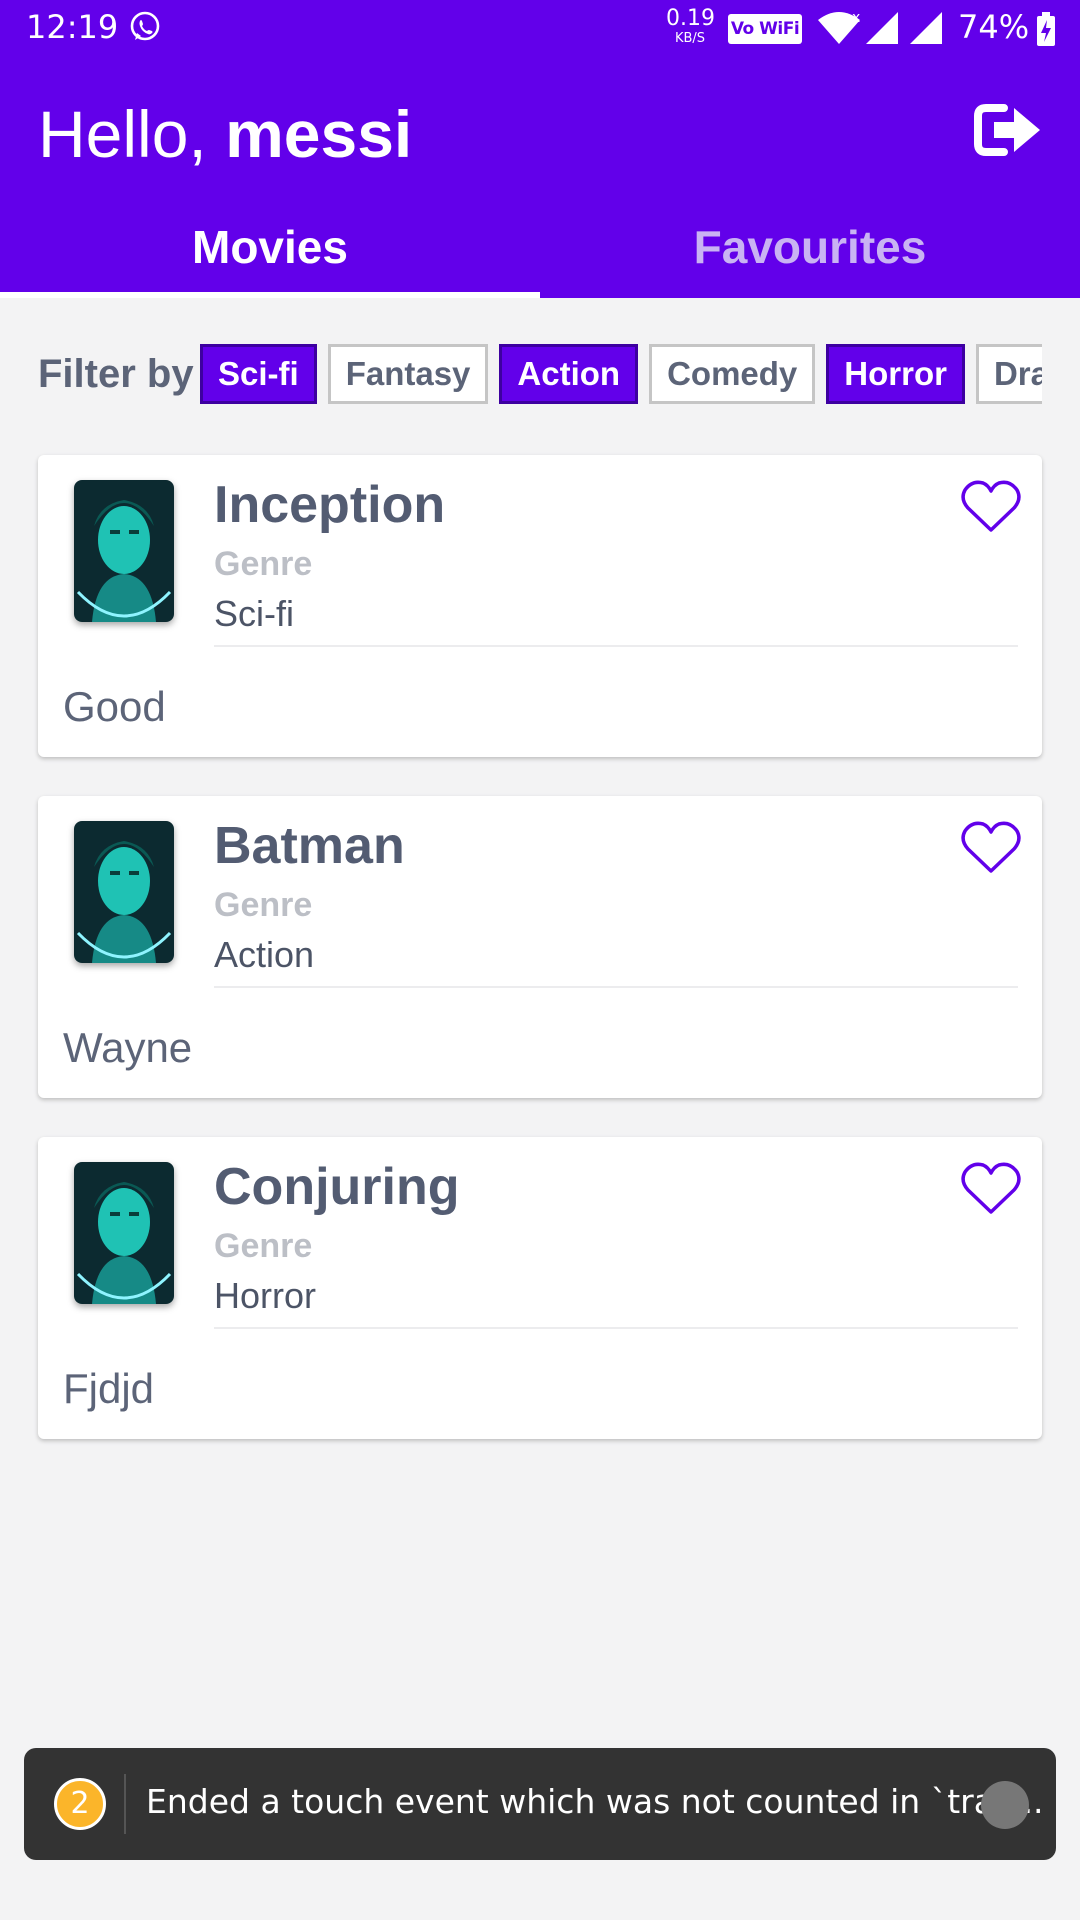 Image resolution: width=1080 pixels, height=1920 pixels. Describe the element at coordinates (330, 505) in the screenshot. I see `movie-title: Inception` at that location.